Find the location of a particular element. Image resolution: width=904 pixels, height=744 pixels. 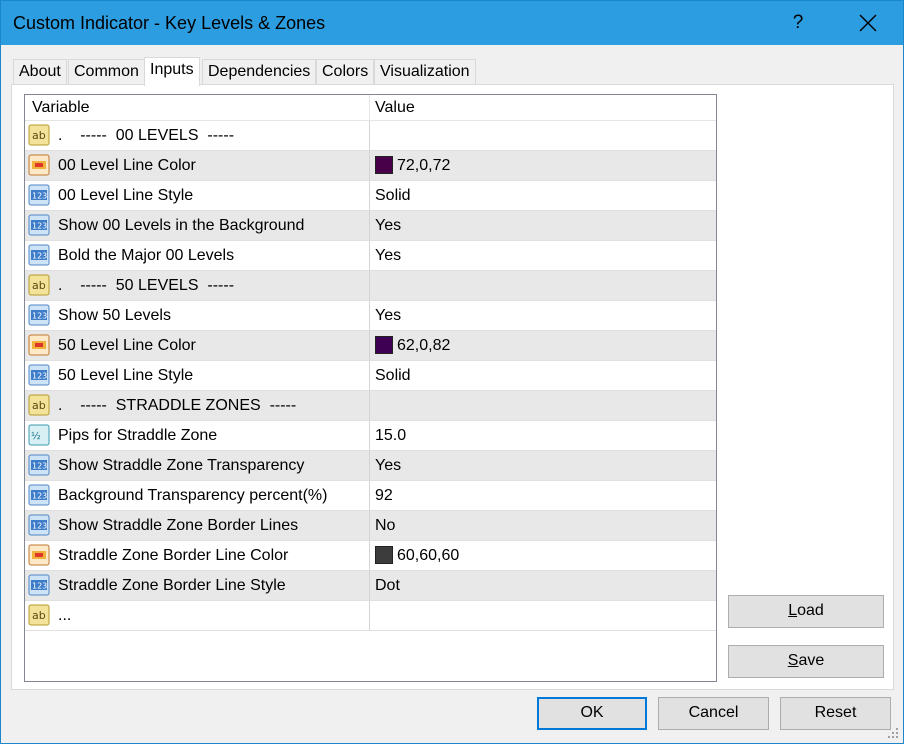

variable-label: . ----- 50 LEVELS ----- is located at coordinates (146, 285).